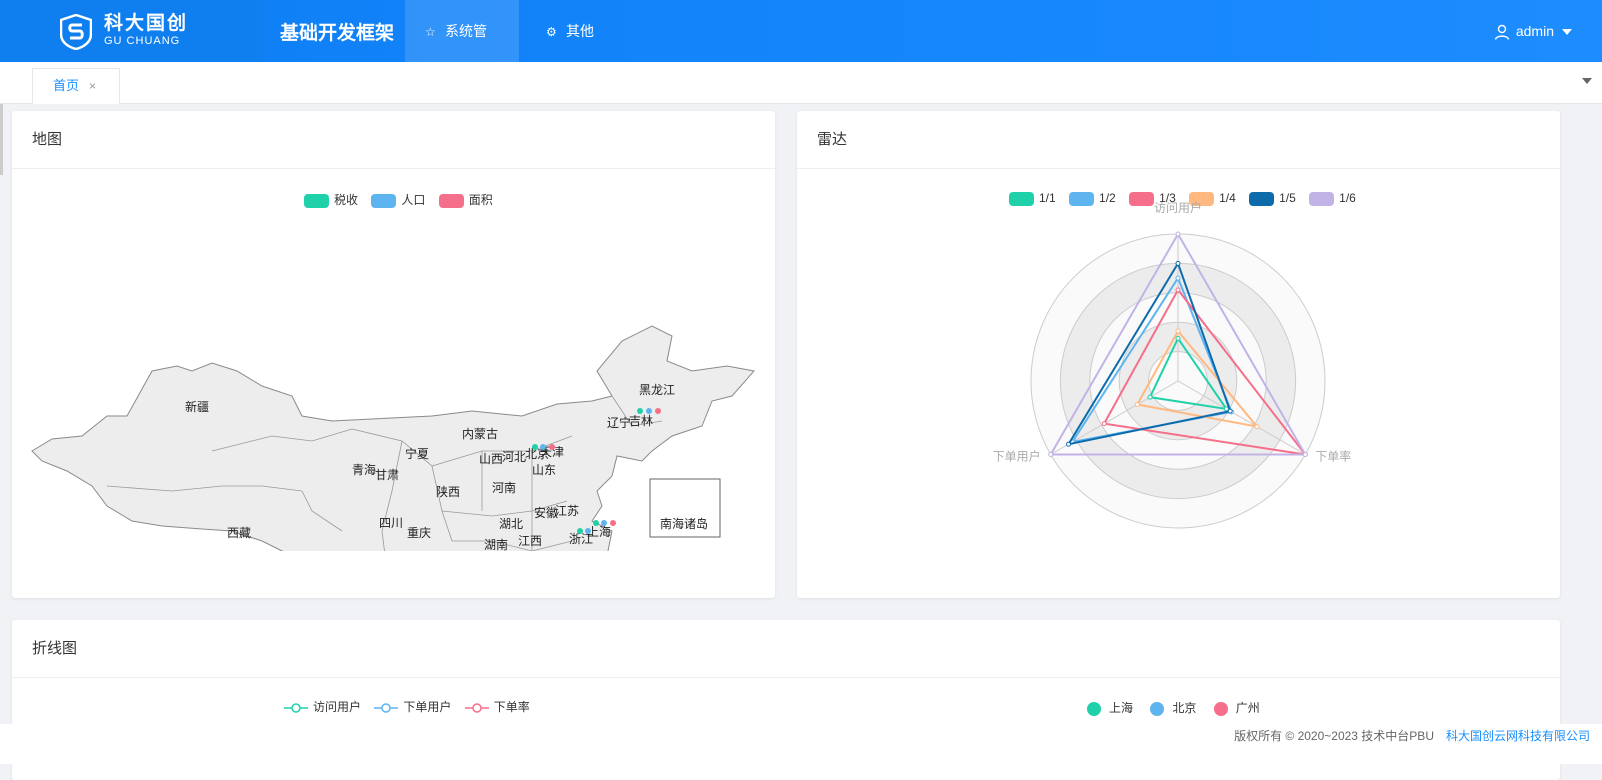 Image resolution: width=1602 pixels, height=780 pixels. I want to click on footer: 版权所有 © 2020~2023 技术中台PBU 科大国创云网科技有限公司, so click(801, 744).